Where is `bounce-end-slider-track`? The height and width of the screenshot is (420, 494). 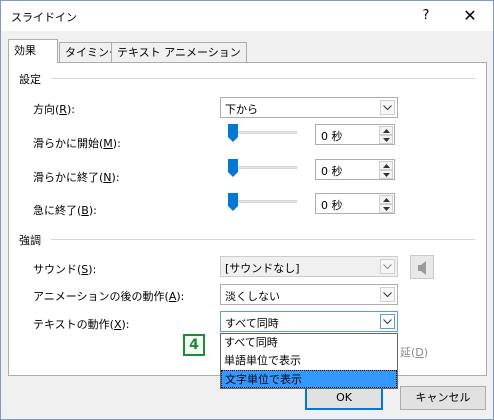
bounce-end-slider-track is located at coordinates (263, 201).